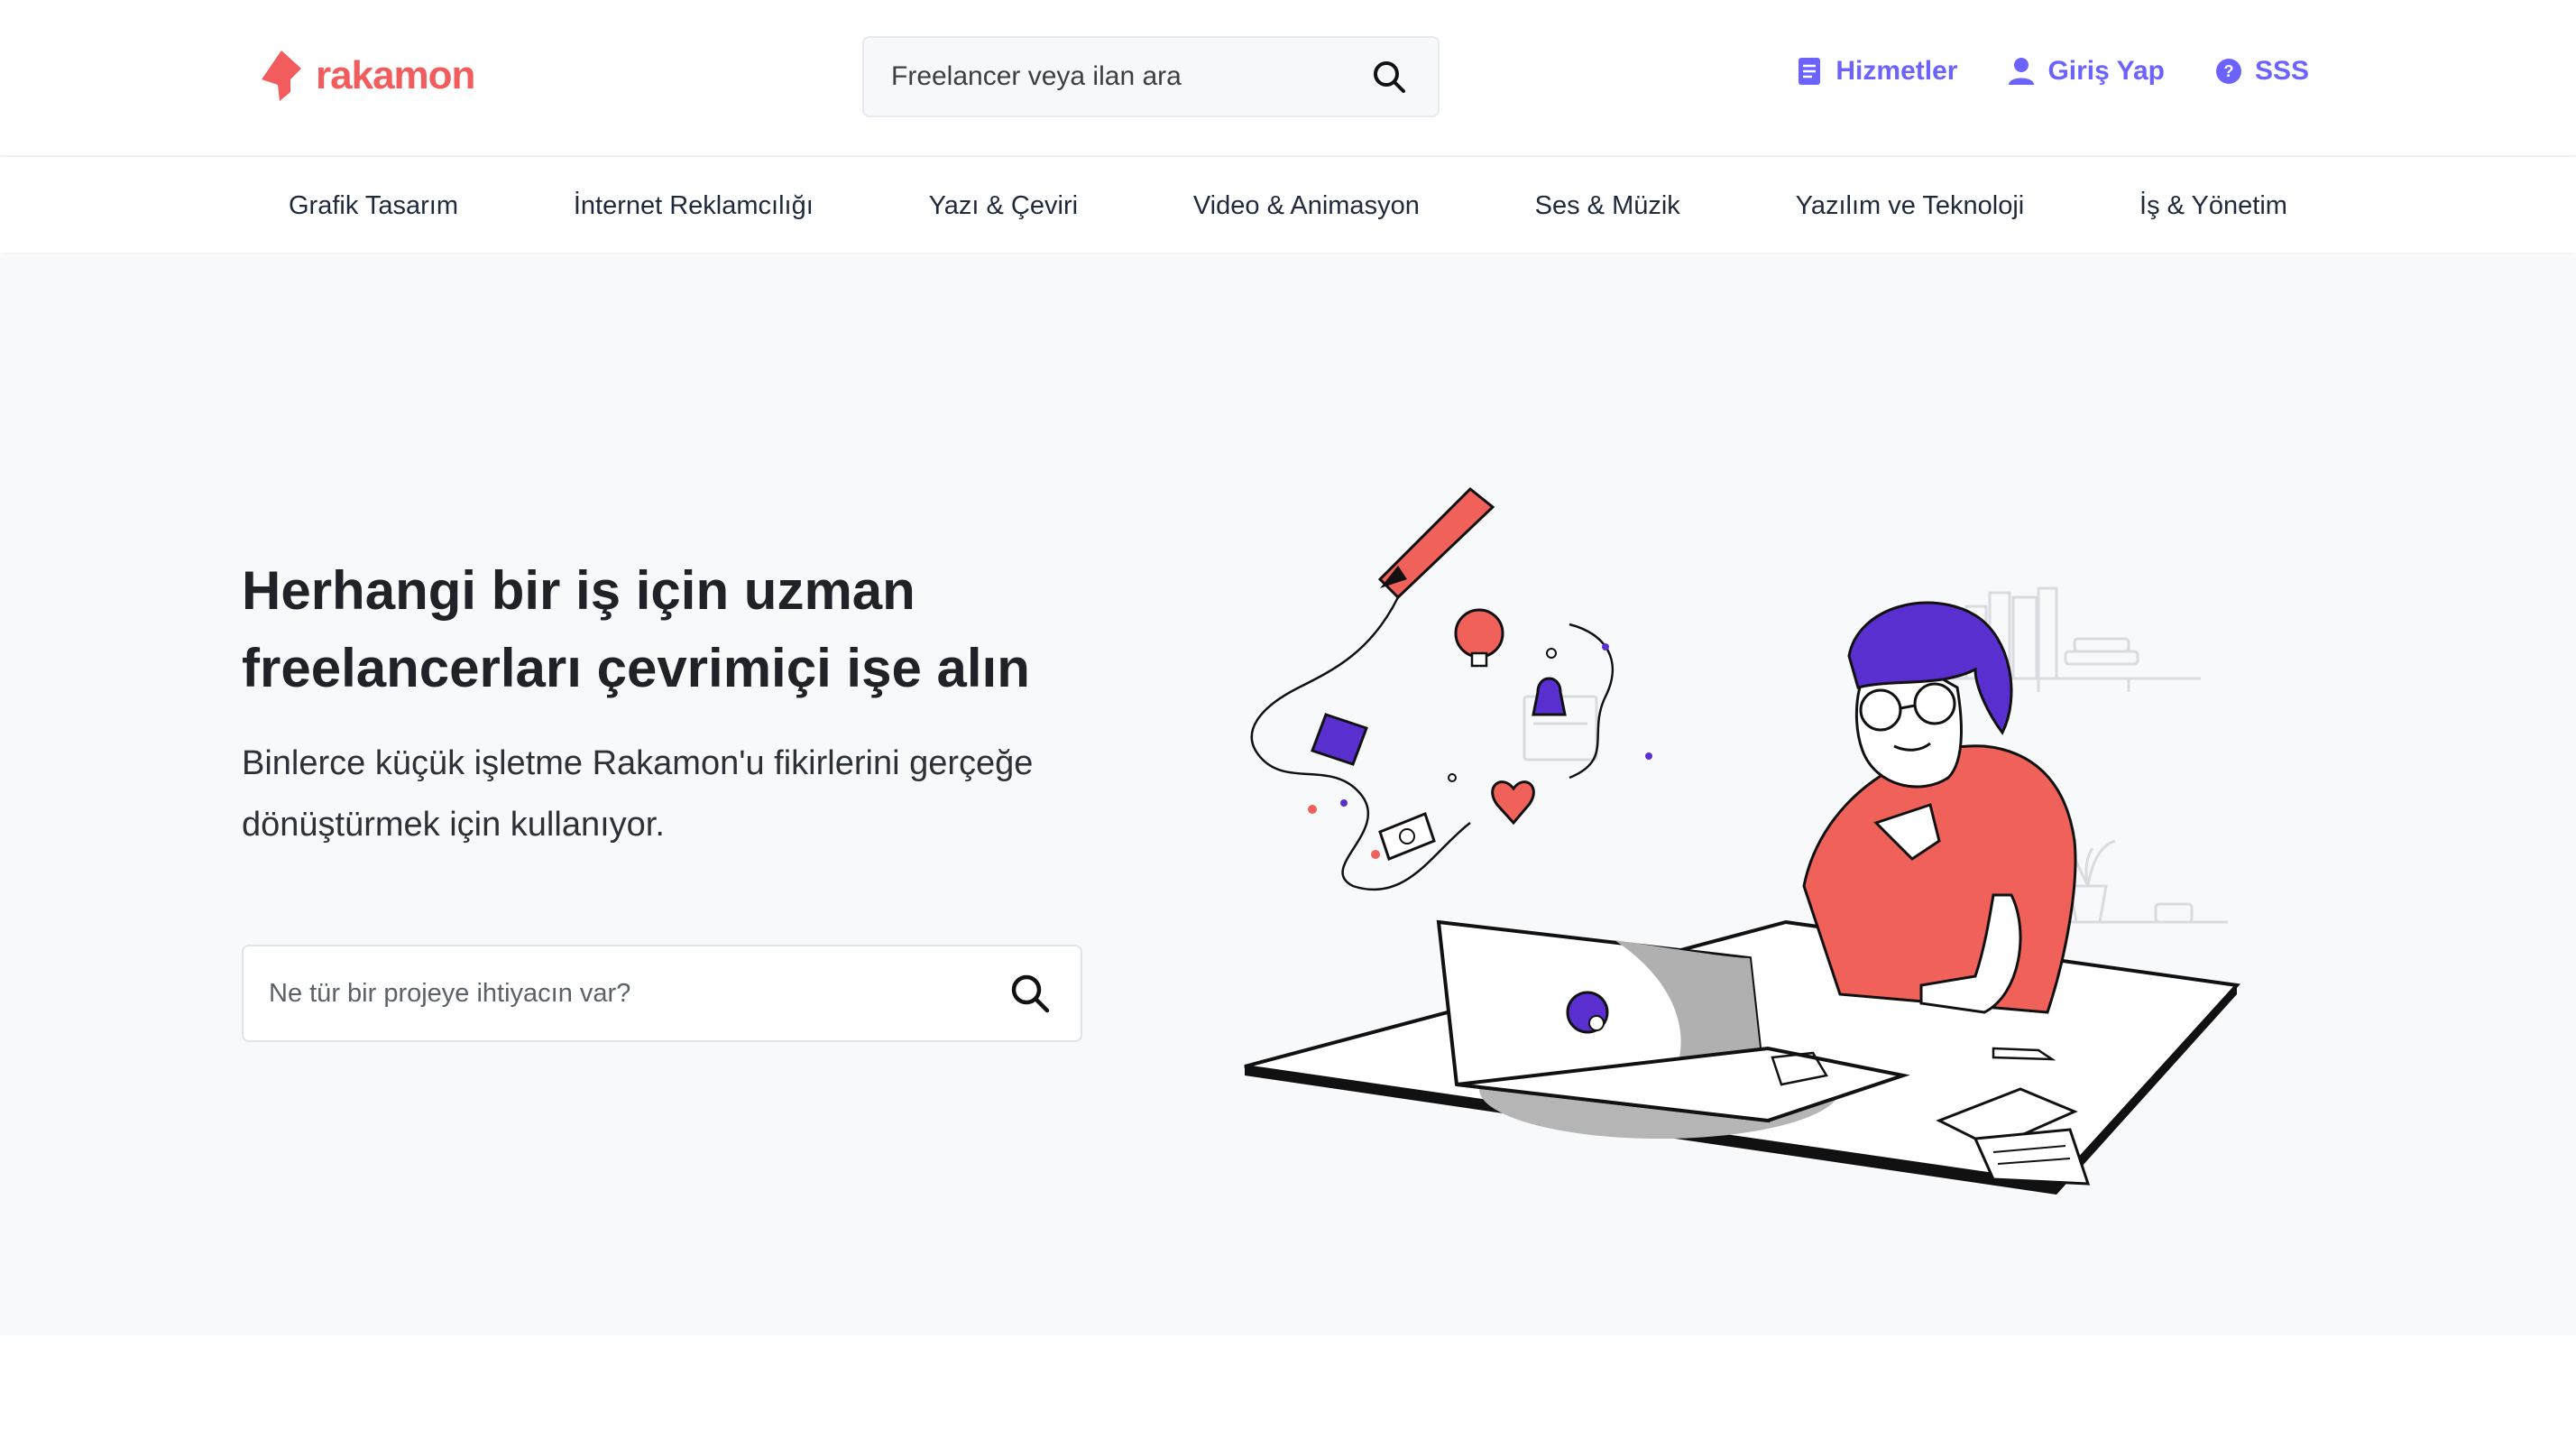 The height and width of the screenshot is (1449, 2576). What do you see at coordinates (282, 76) in the screenshot?
I see `logo-mark-icon` at bounding box center [282, 76].